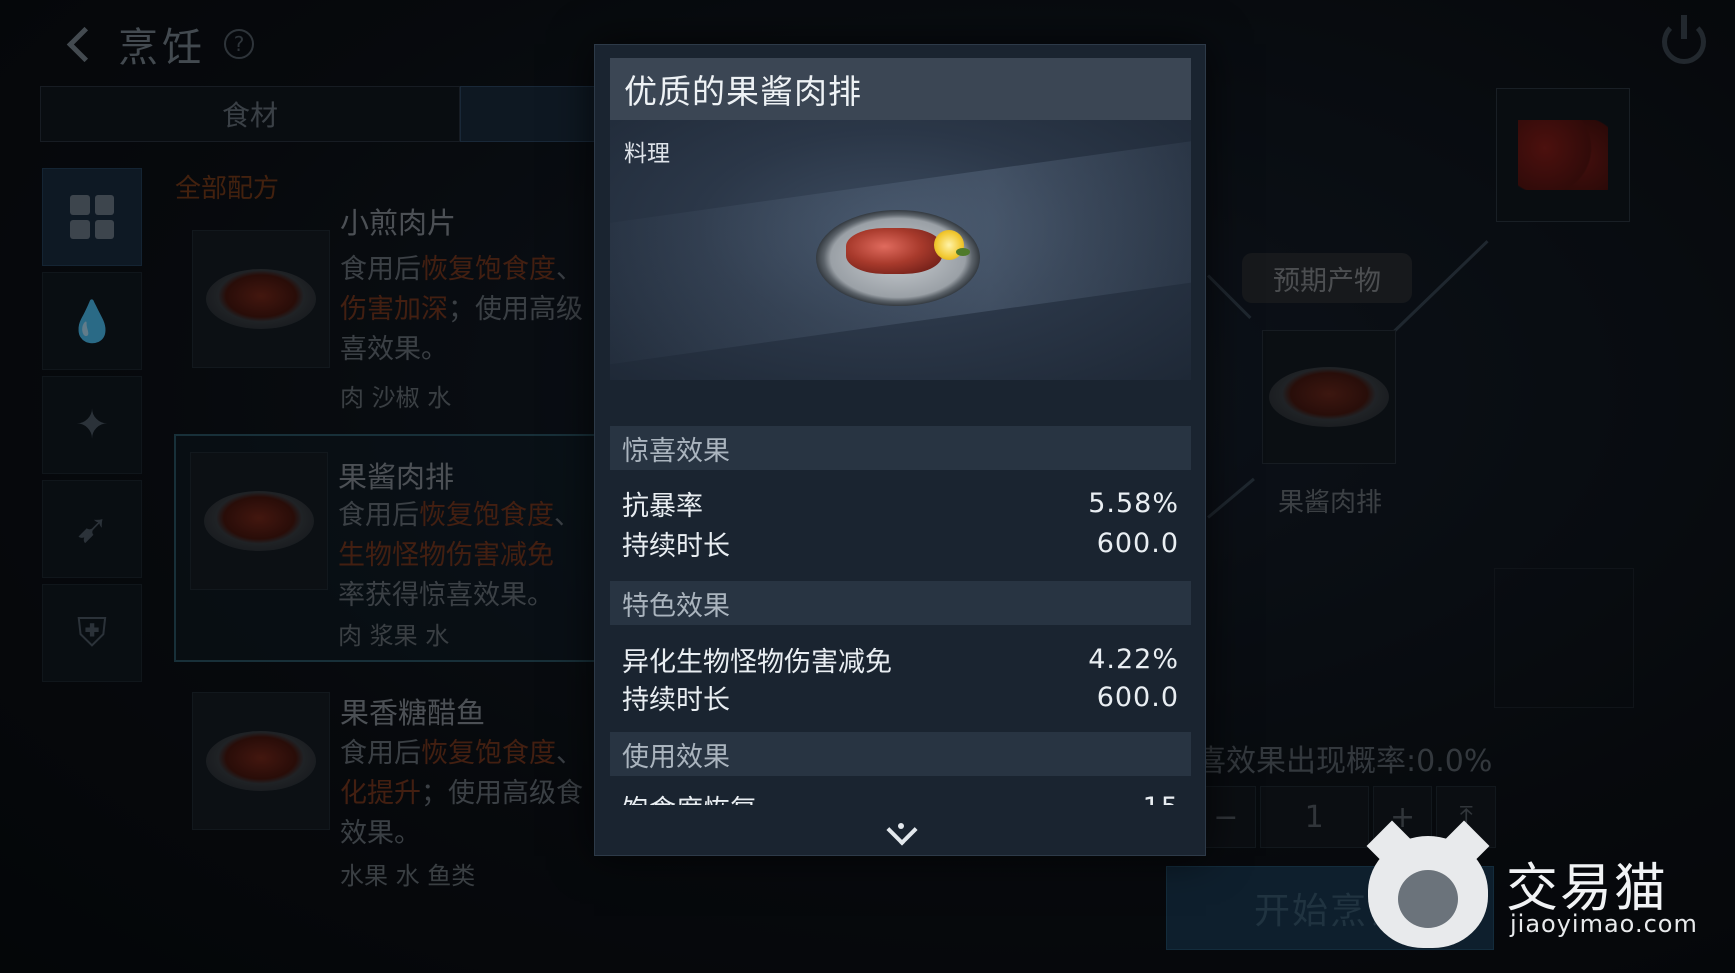  I want to click on grid-icon, so click(92, 217).